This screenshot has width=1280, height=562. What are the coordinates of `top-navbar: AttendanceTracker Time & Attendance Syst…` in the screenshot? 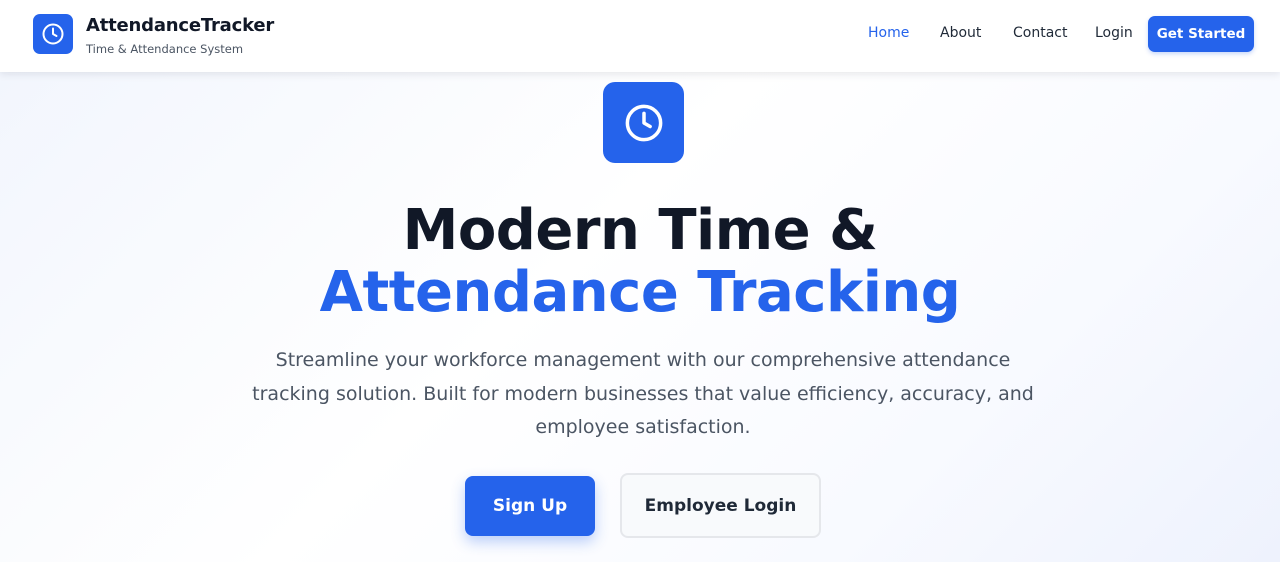 It's located at (640, 36).